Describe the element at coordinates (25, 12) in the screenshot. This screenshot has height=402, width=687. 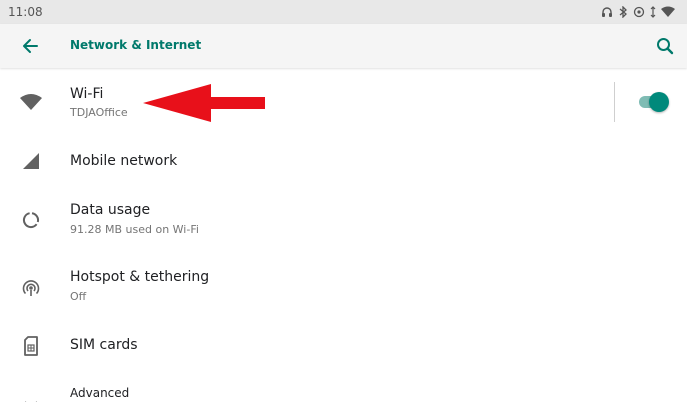
I see `status-time: 11:08` at that location.